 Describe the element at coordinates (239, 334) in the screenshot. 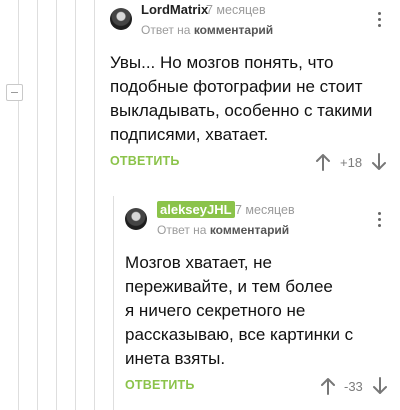

I see `comment-text-line: рассказываю, все картинки с` at that location.